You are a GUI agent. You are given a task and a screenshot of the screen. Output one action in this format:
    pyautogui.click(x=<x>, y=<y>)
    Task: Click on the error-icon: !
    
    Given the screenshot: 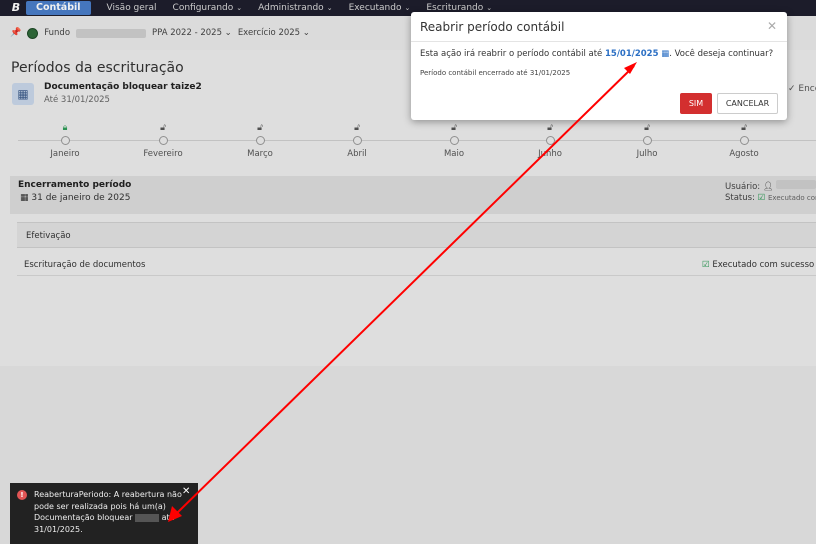 What is the action you would take?
    pyautogui.click(x=22, y=495)
    